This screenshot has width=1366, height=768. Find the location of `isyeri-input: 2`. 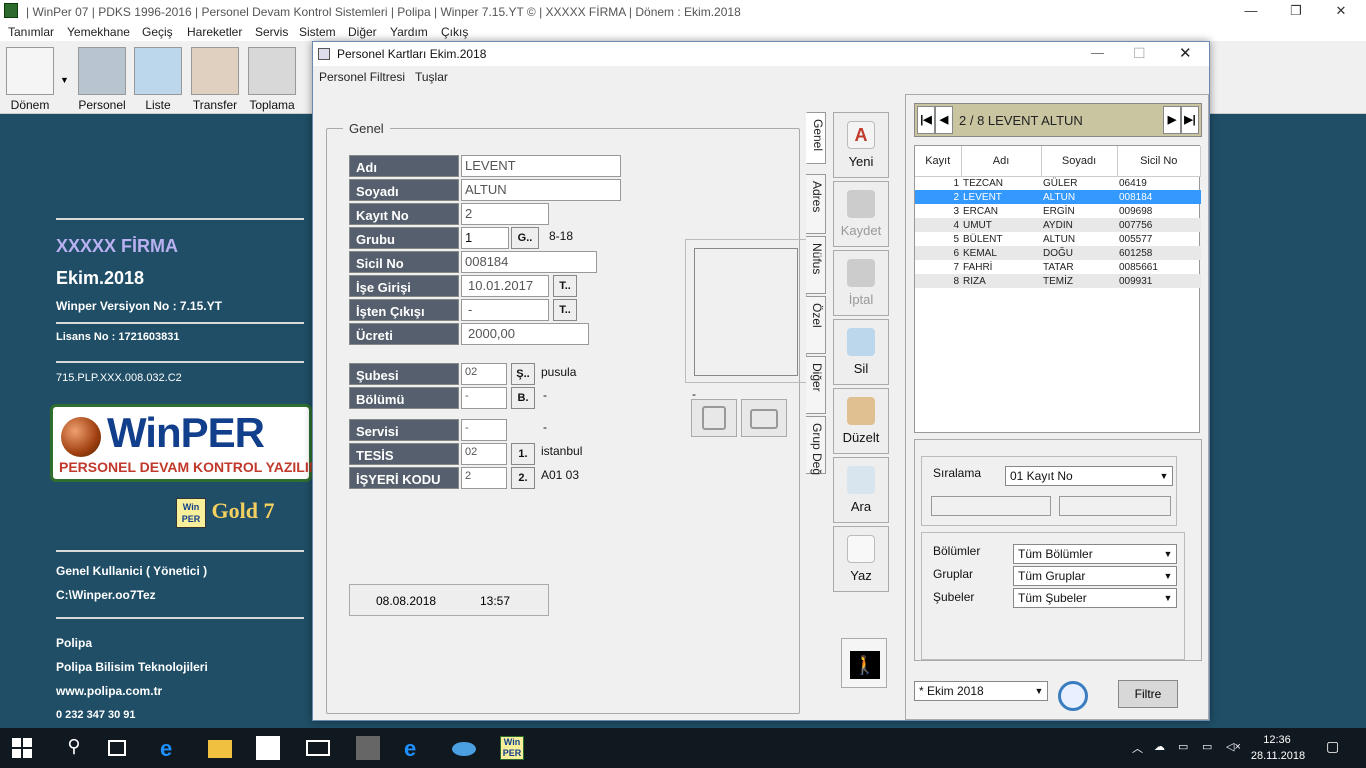

isyeri-input: 2 is located at coordinates (484, 478).